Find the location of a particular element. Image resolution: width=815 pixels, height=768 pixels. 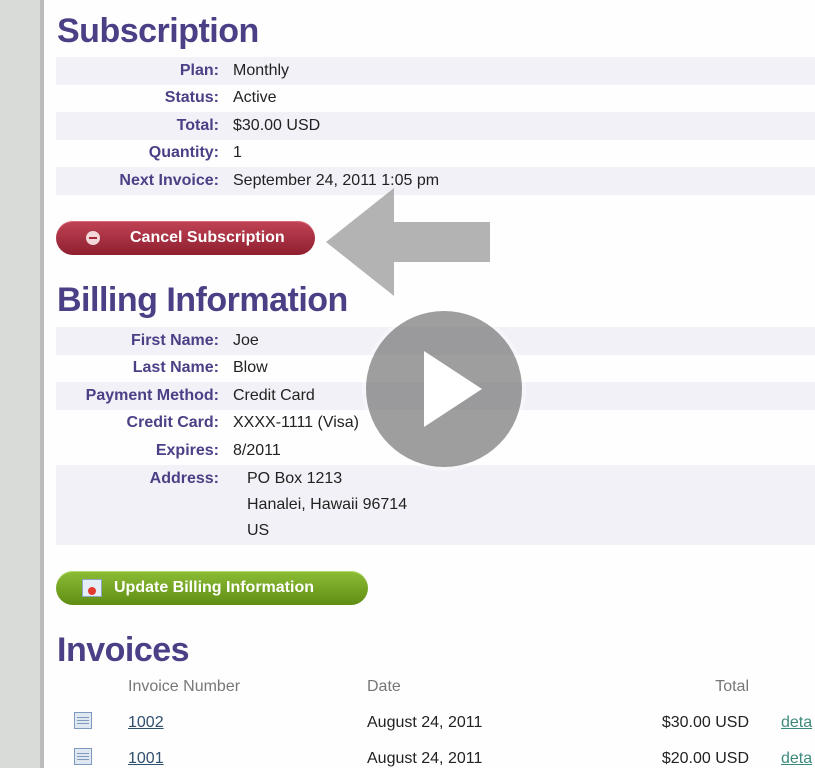

update-billing-button: Update Billing Information is located at coordinates (212, 588).